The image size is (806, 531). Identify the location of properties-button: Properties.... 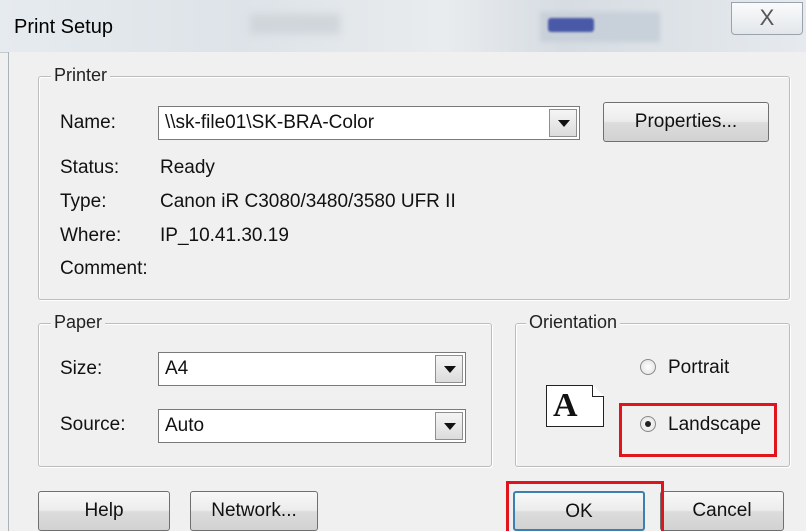
(686, 122).